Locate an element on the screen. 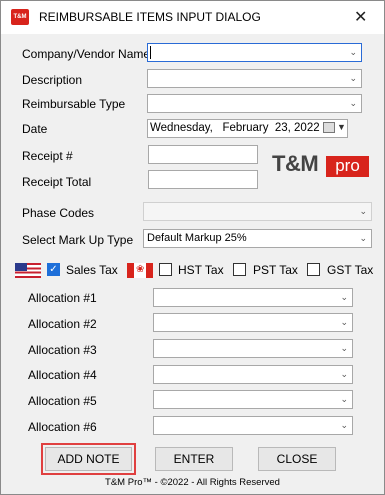 The height and width of the screenshot is (495, 385). us-flag-icon is located at coordinates (28, 270).